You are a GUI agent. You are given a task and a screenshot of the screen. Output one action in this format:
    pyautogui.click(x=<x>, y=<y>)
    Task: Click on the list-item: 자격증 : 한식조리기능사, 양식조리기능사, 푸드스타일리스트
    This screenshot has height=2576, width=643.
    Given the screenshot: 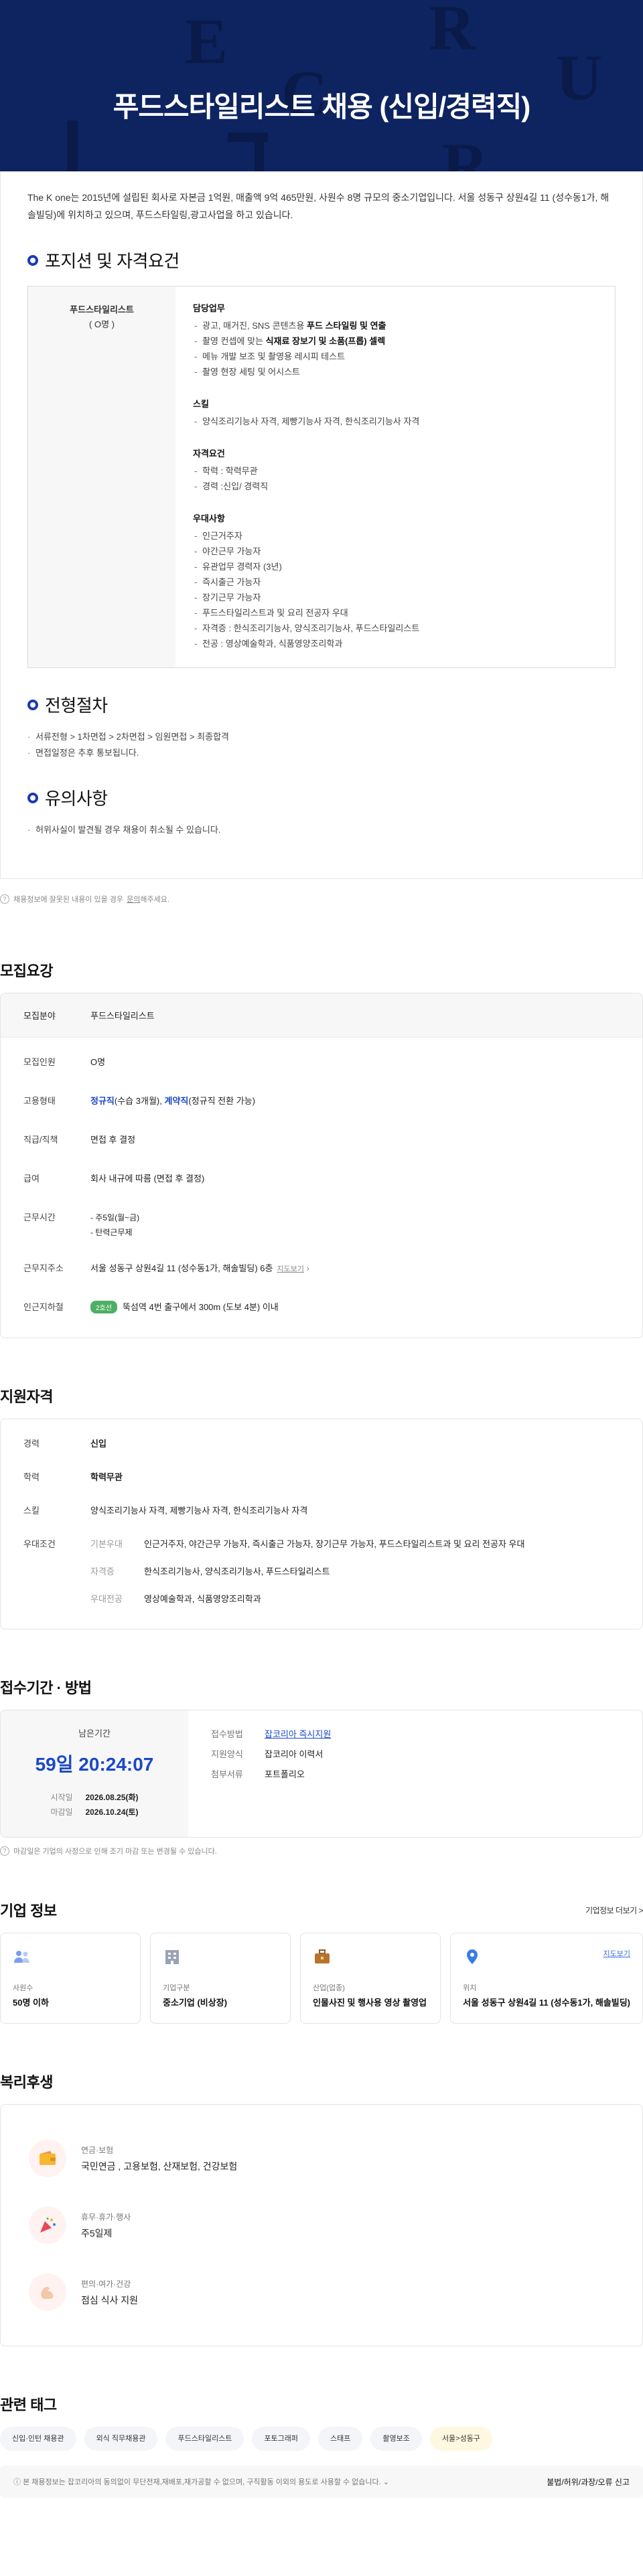 What is the action you would take?
    pyautogui.click(x=395, y=629)
    